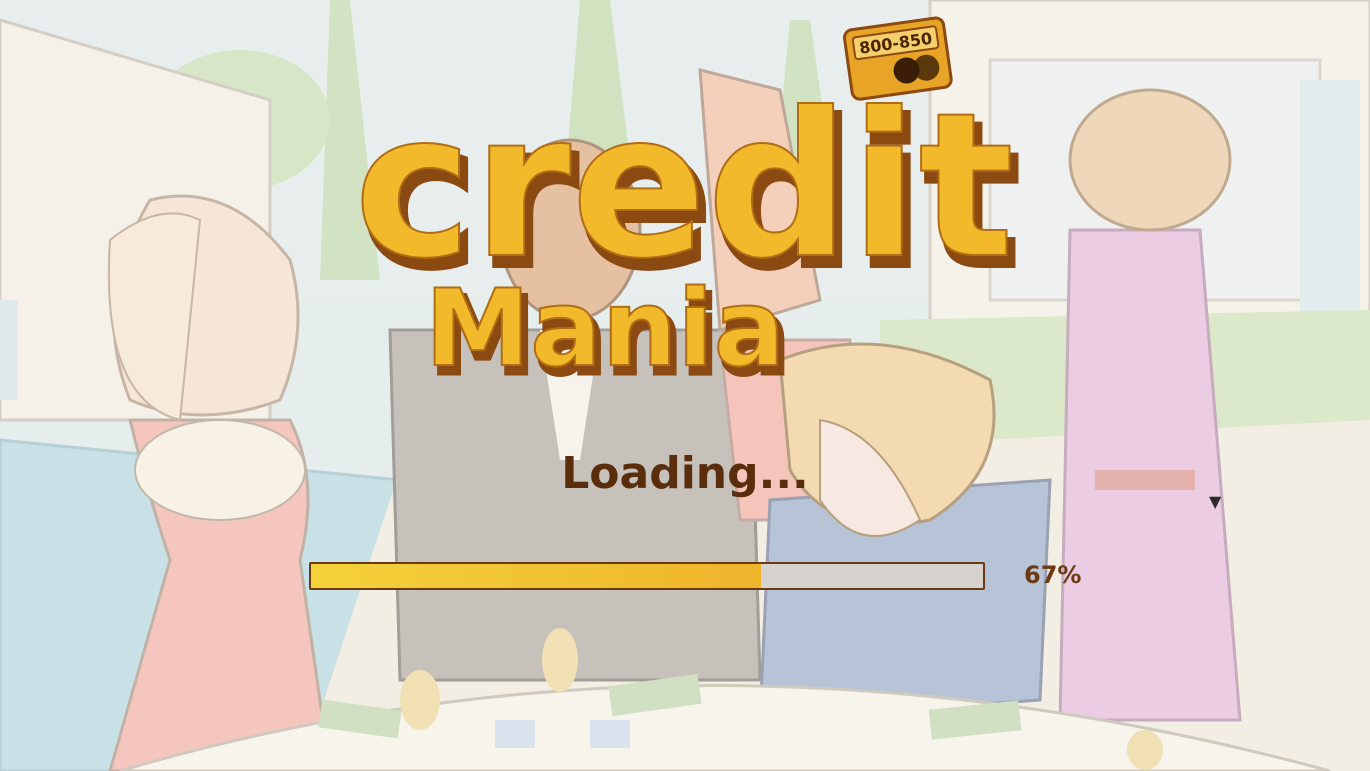  I want to click on loading-percent: 67%, so click(1053, 575).